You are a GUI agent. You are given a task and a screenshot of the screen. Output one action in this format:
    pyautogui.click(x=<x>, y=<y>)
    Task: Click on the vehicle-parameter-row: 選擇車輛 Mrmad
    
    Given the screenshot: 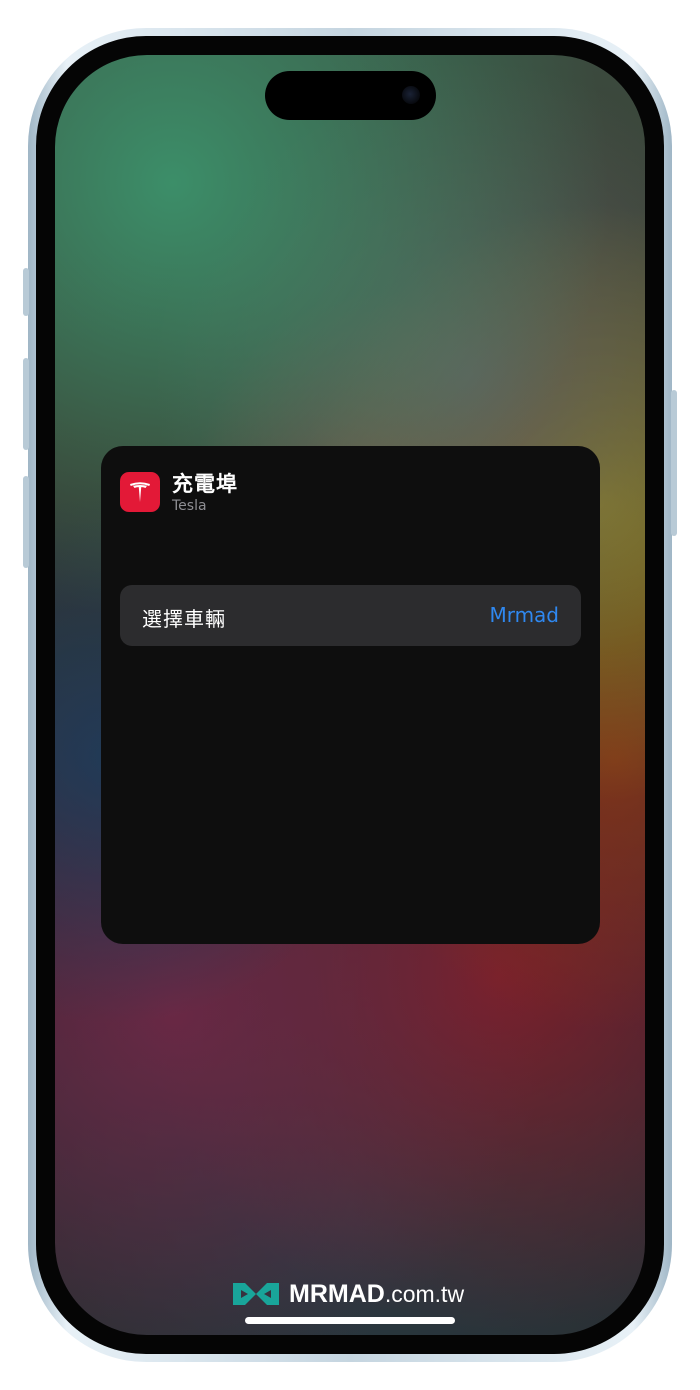 What is the action you would take?
    pyautogui.click(x=350, y=615)
    